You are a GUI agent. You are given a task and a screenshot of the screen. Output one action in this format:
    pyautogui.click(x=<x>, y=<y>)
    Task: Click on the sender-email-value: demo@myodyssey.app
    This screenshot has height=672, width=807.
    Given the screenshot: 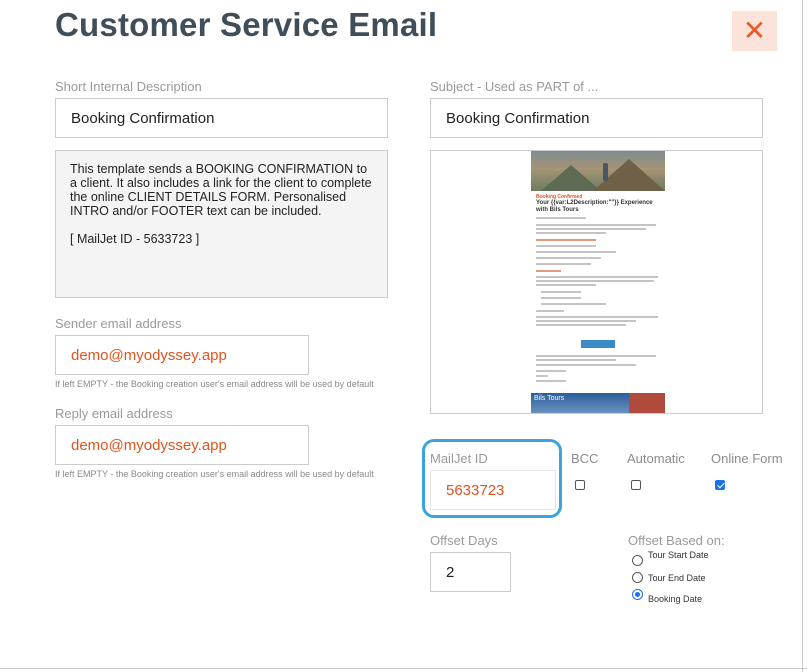 What is the action you would take?
    pyautogui.click(x=149, y=355)
    